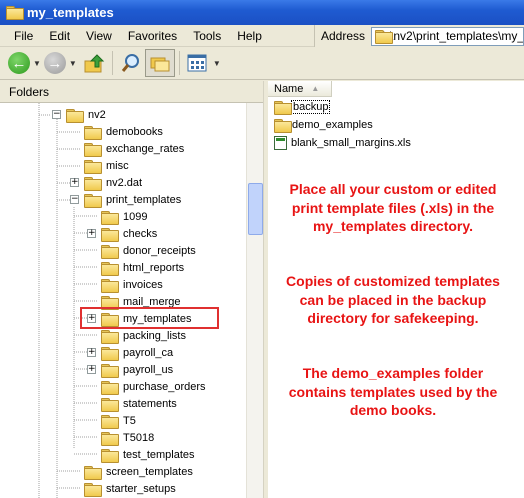 This screenshot has width=524, height=498. What do you see at coordinates (129, 233) in the screenshot?
I see `tree-item-checks: checks` at bounding box center [129, 233].